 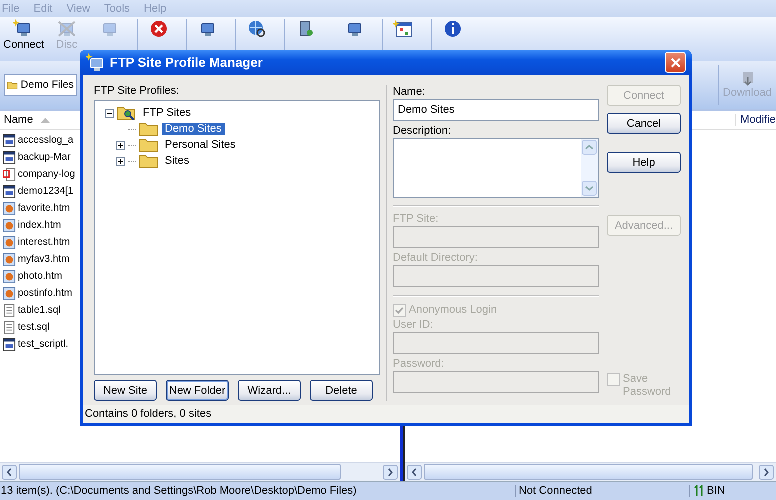 What do you see at coordinates (496, 110) in the screenshot?
I see `input-field: Demo Sites` at bounding box center [496, 110].